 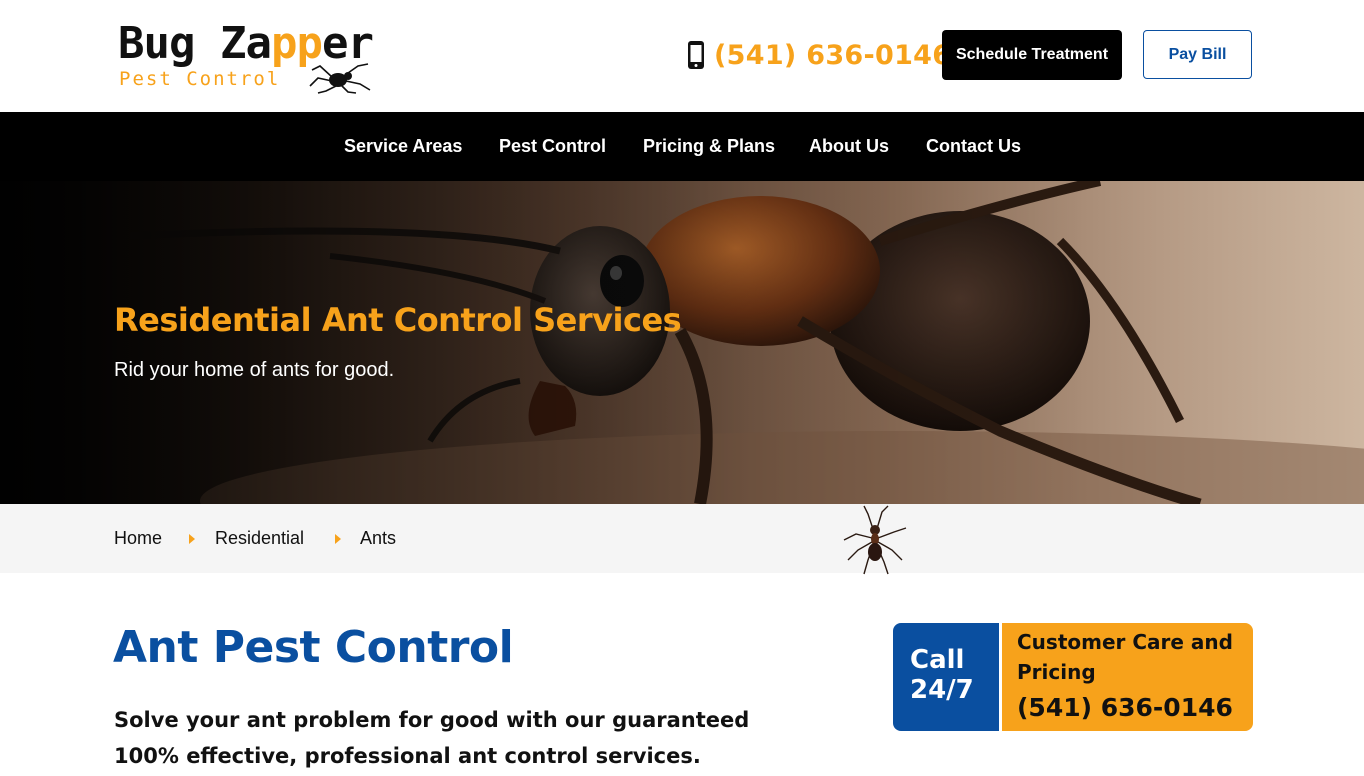 I want to click on header-phone: (541) 636-0146, so click(x=818, y=55).